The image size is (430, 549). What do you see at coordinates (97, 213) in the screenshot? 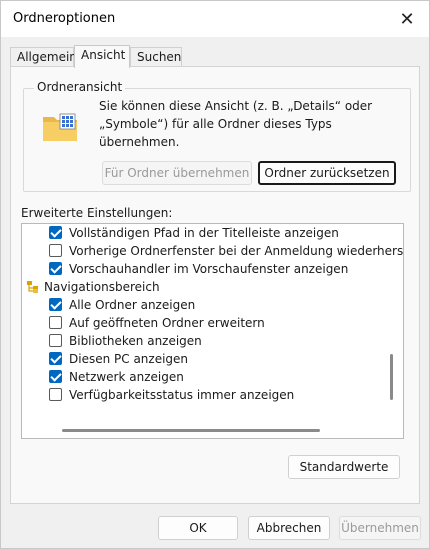
I see `advanced-settings-label: Erweiterte Einstellungen:` at bounding box center [97, 213].